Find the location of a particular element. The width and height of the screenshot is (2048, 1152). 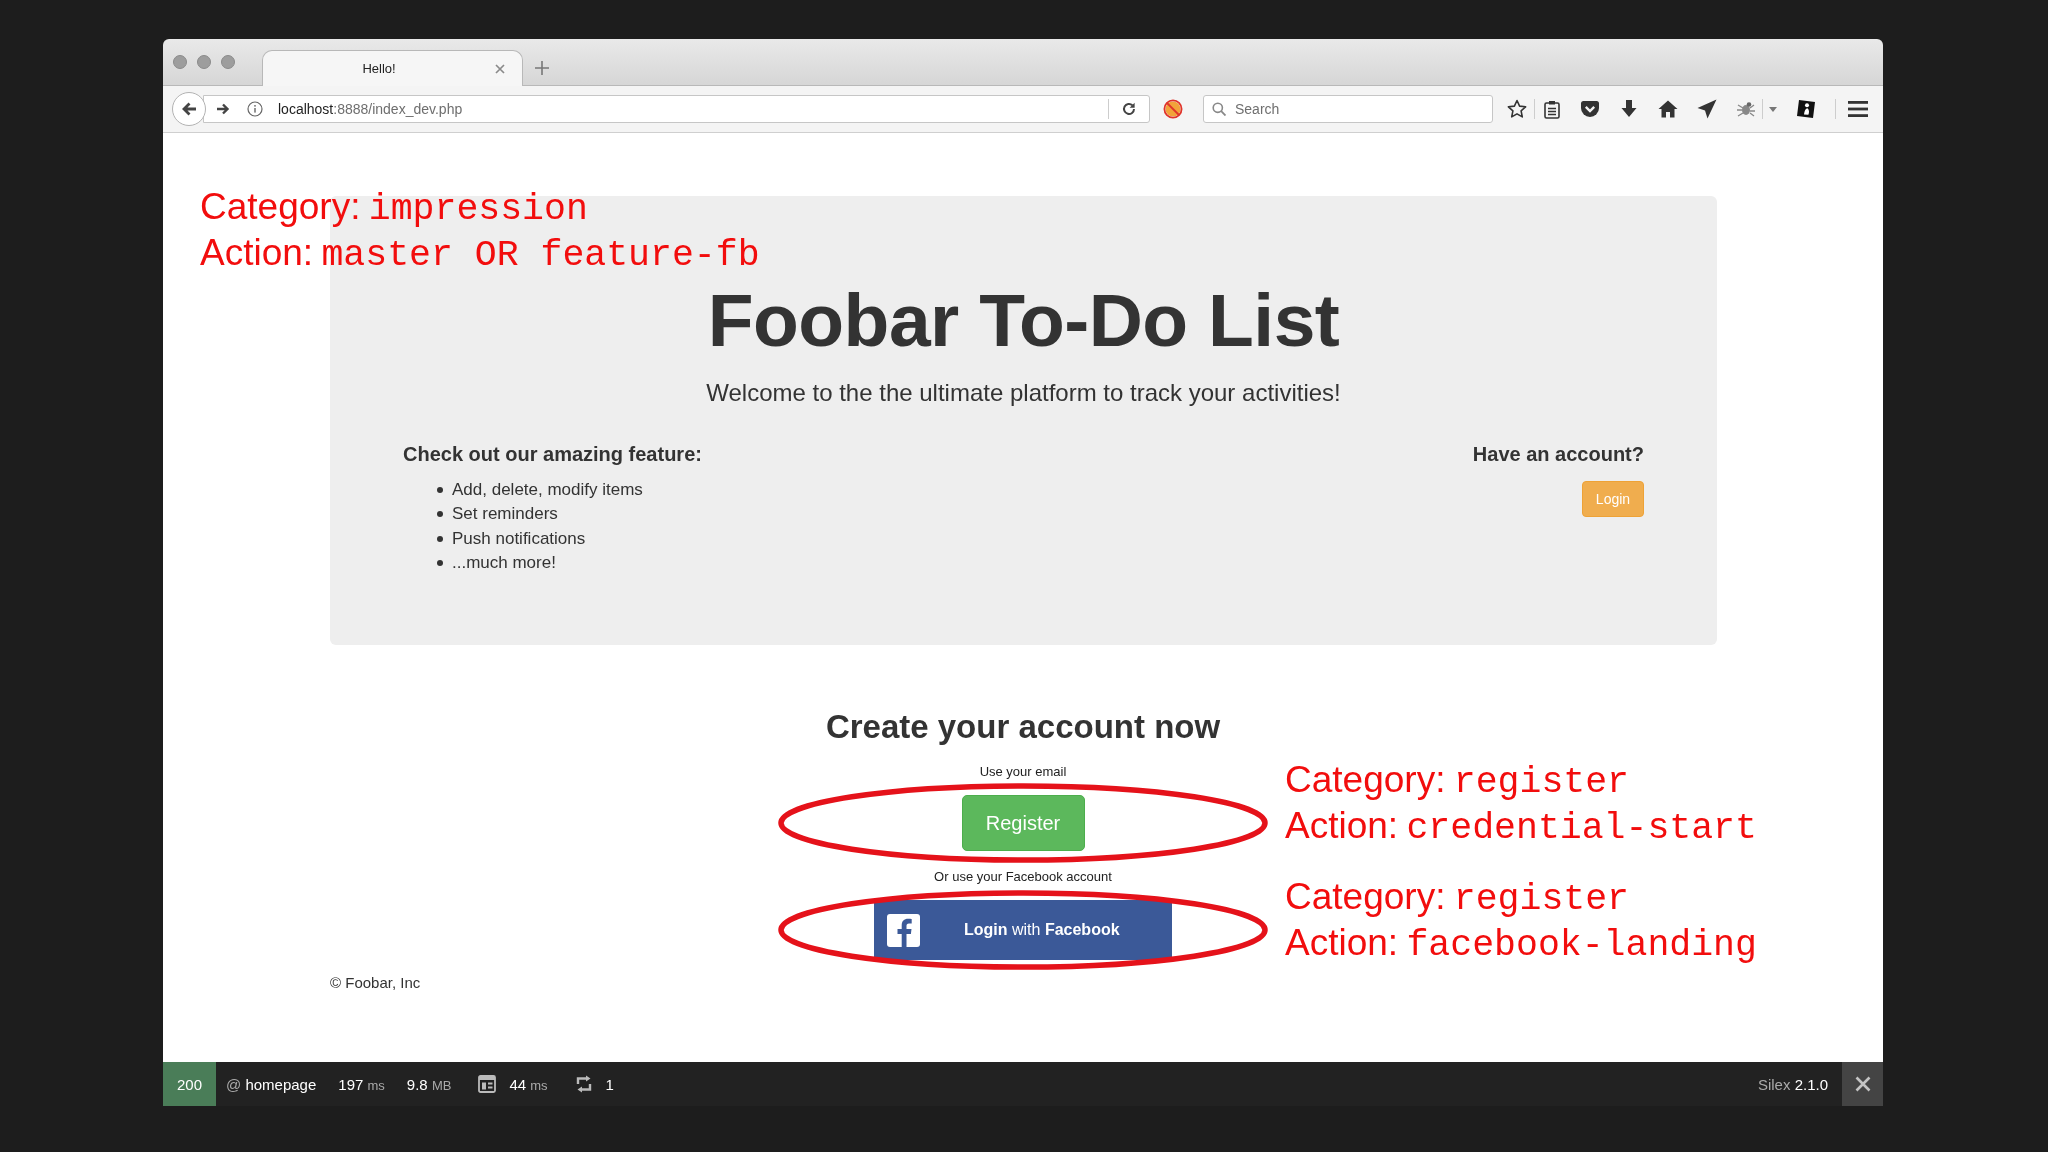

shield-chevron-icon is located at coordinates (1590, 109).